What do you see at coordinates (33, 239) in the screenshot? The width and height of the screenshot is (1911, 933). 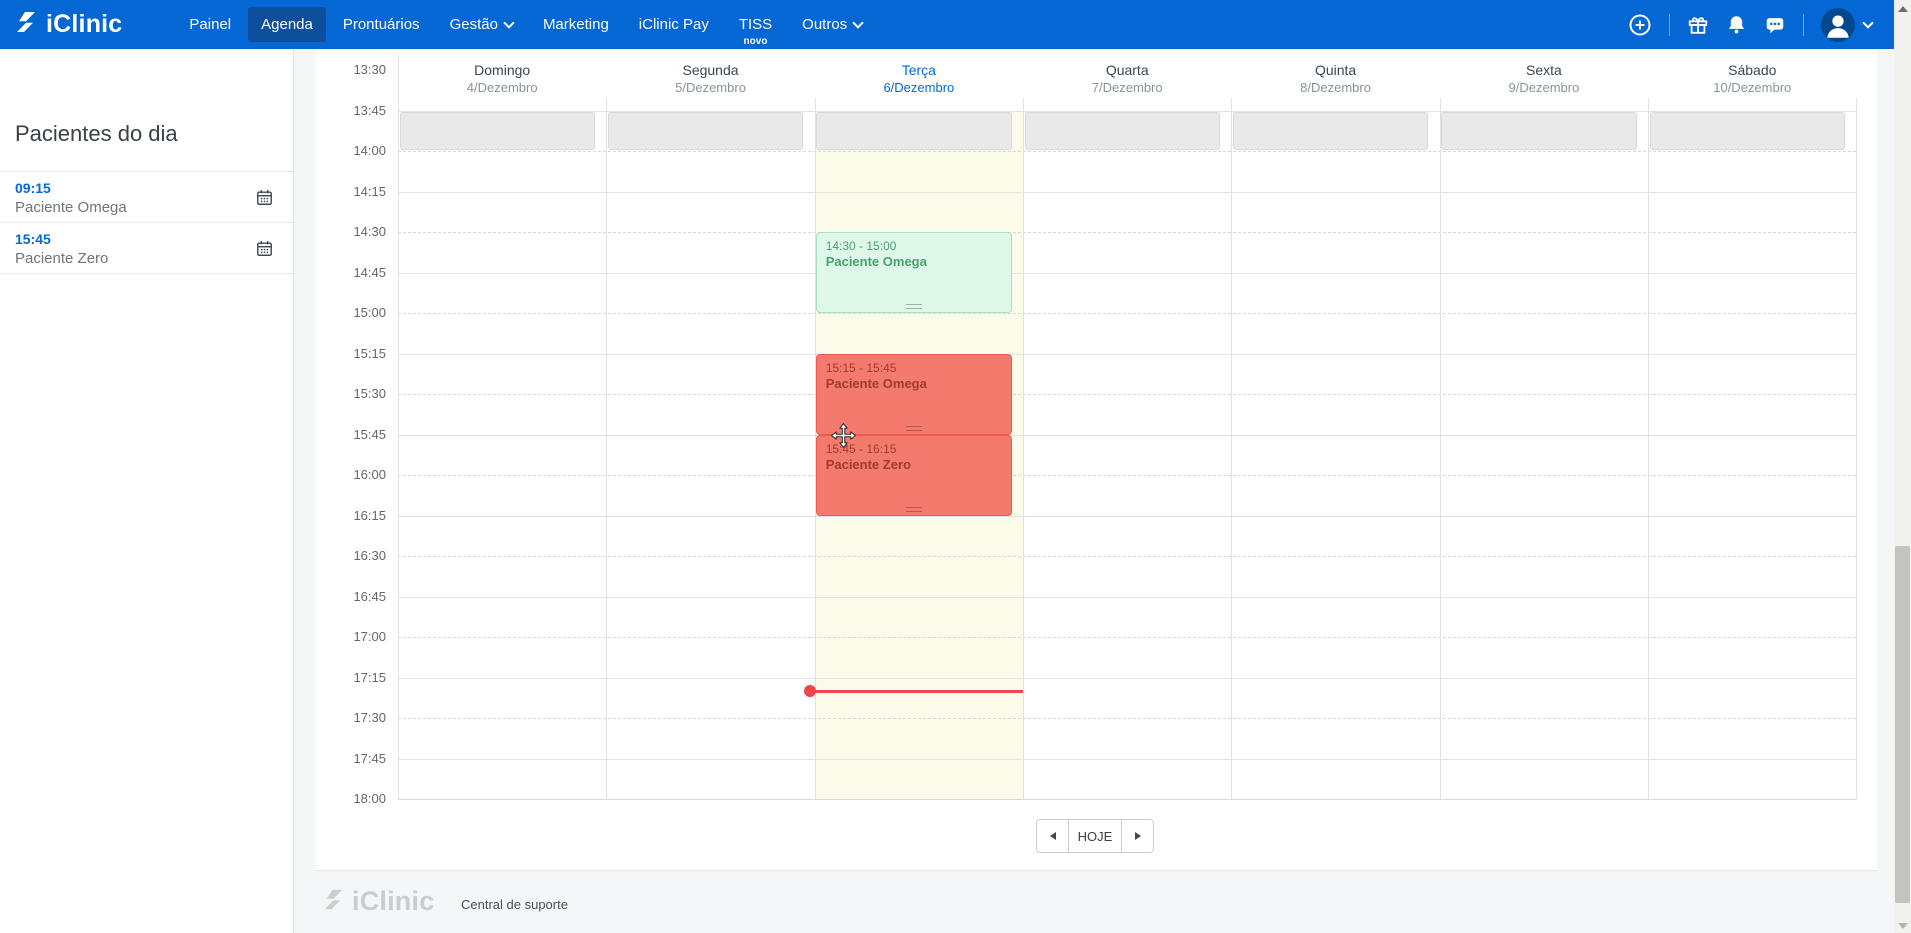 I see `patient-time: 15:45` at bounding box center [33, 239].